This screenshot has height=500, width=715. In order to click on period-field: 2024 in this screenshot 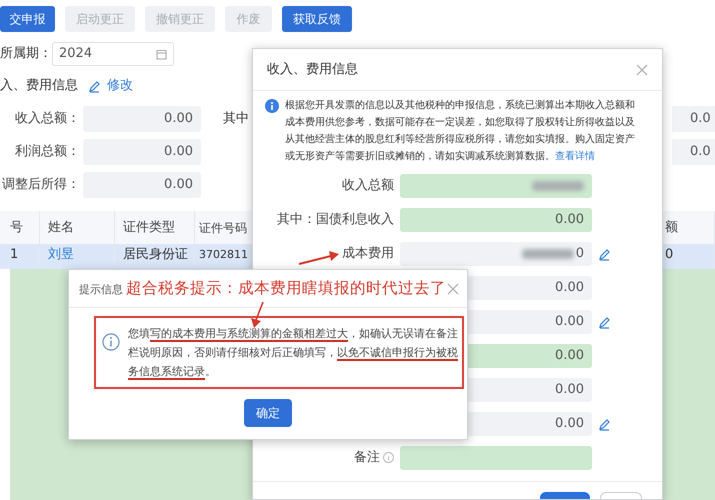, I will do `click(113, 54)`.